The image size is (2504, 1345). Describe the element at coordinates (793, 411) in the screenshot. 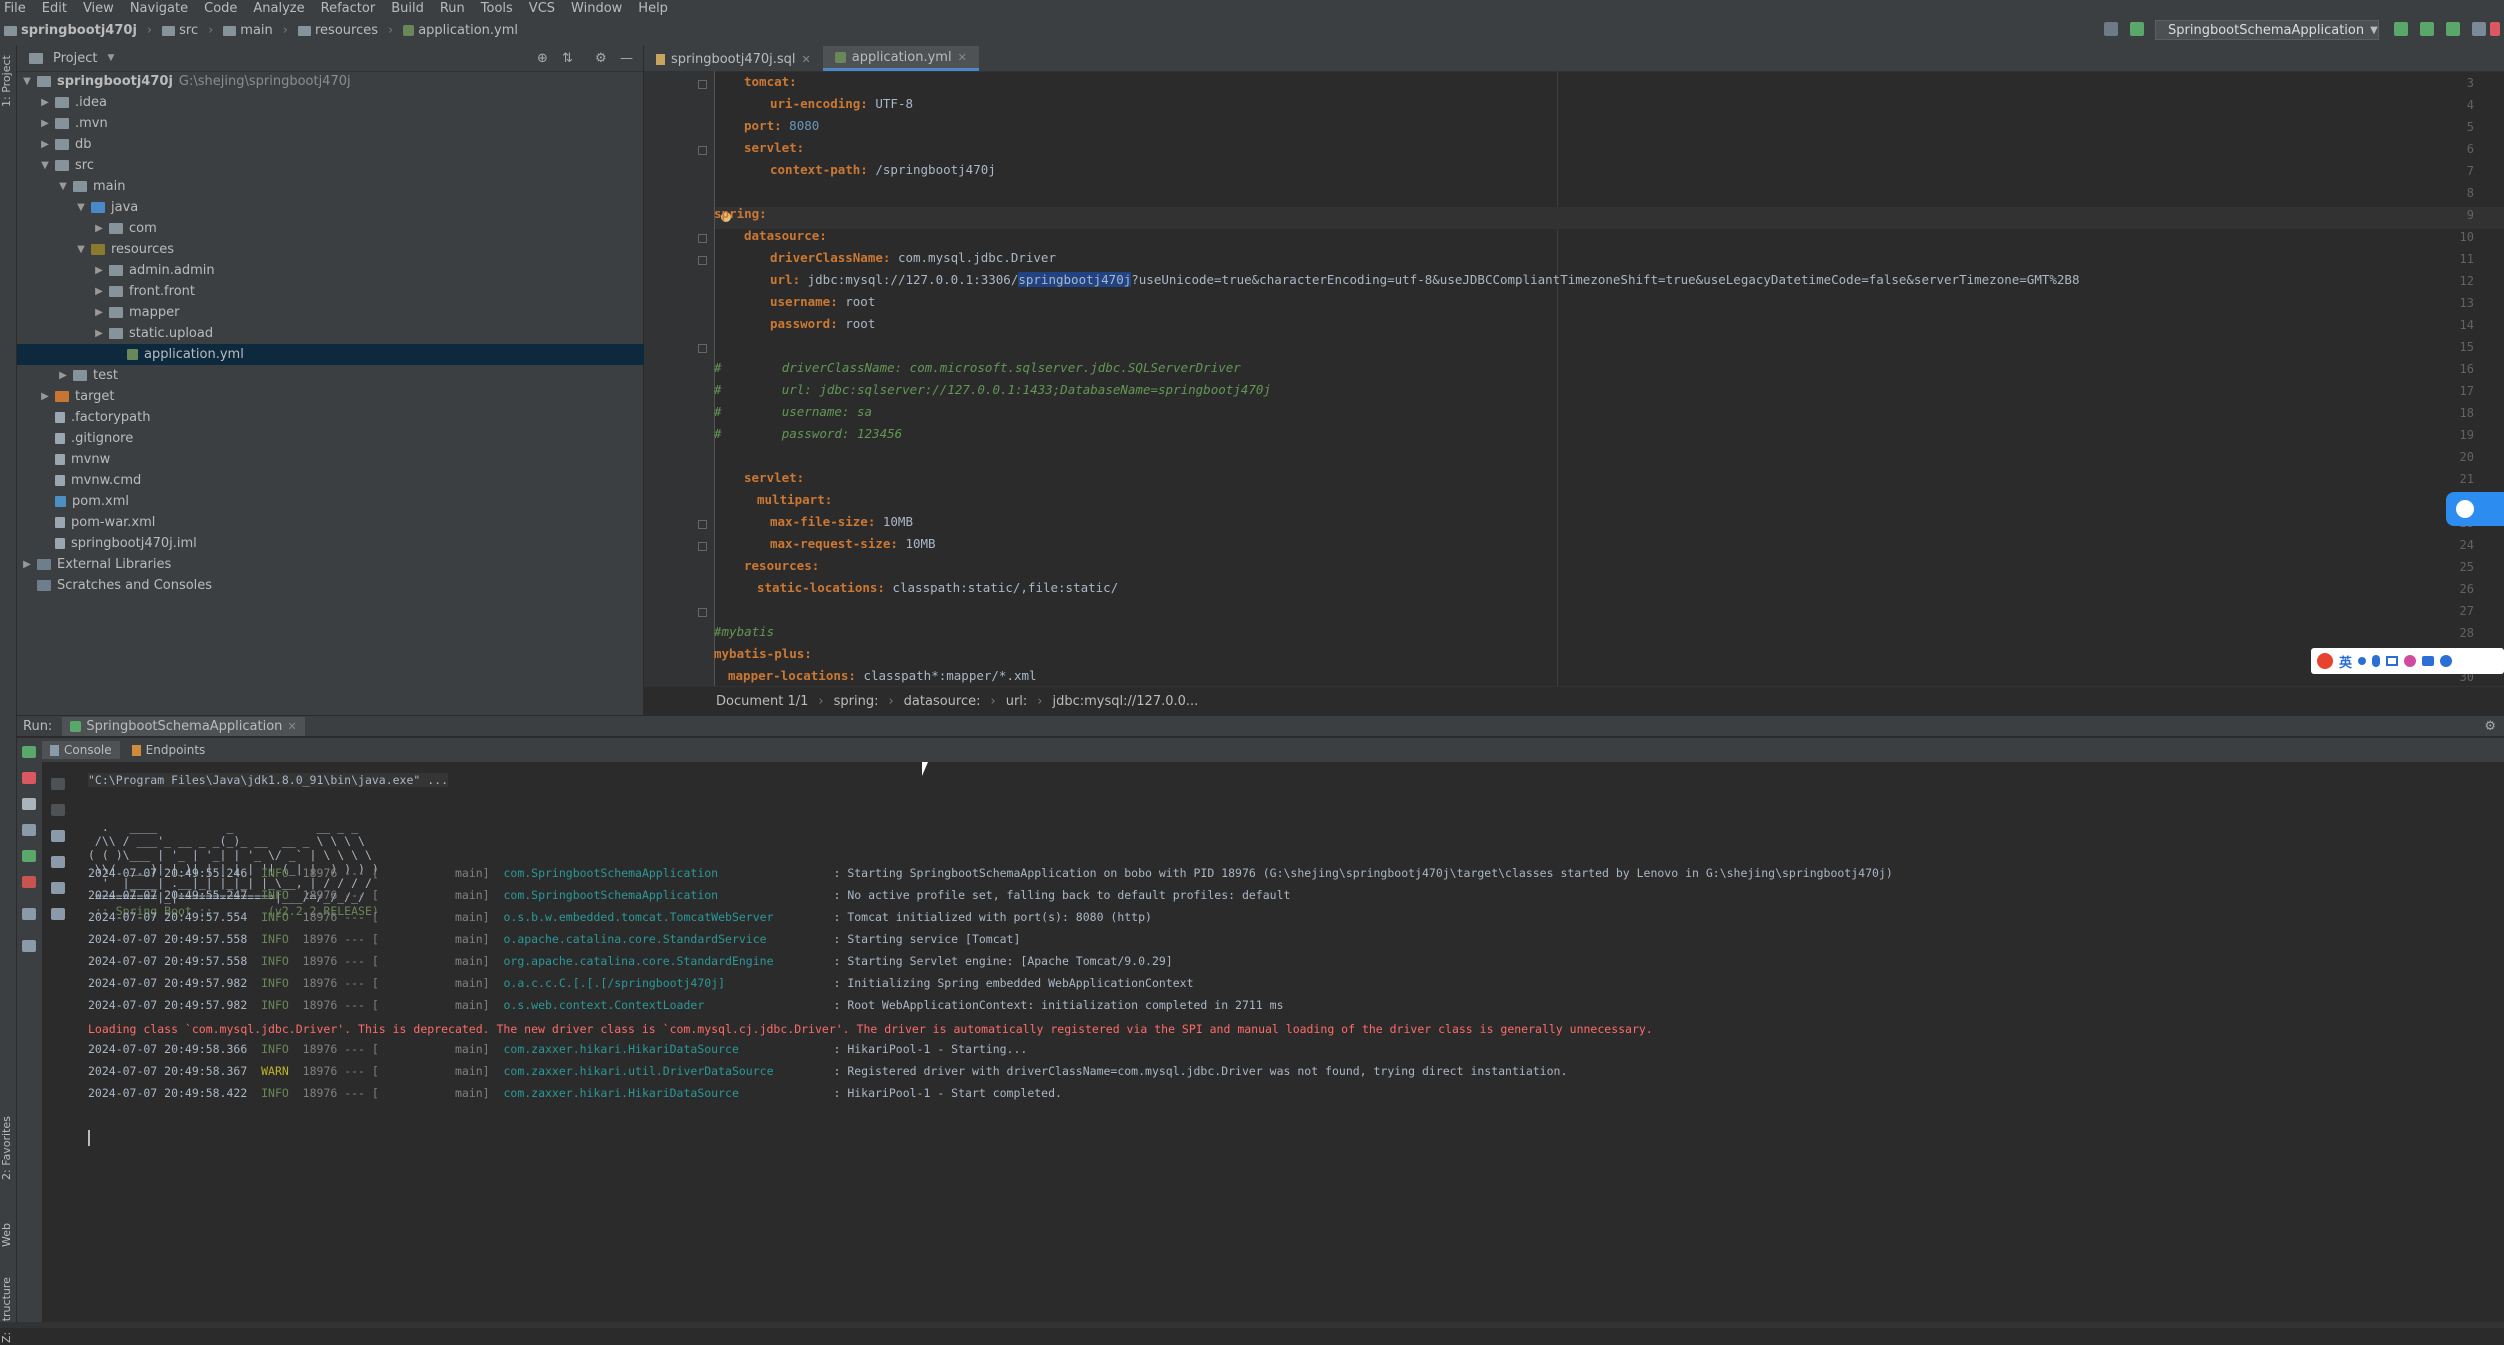

I see `code-line-18: # username: sa` at that location.